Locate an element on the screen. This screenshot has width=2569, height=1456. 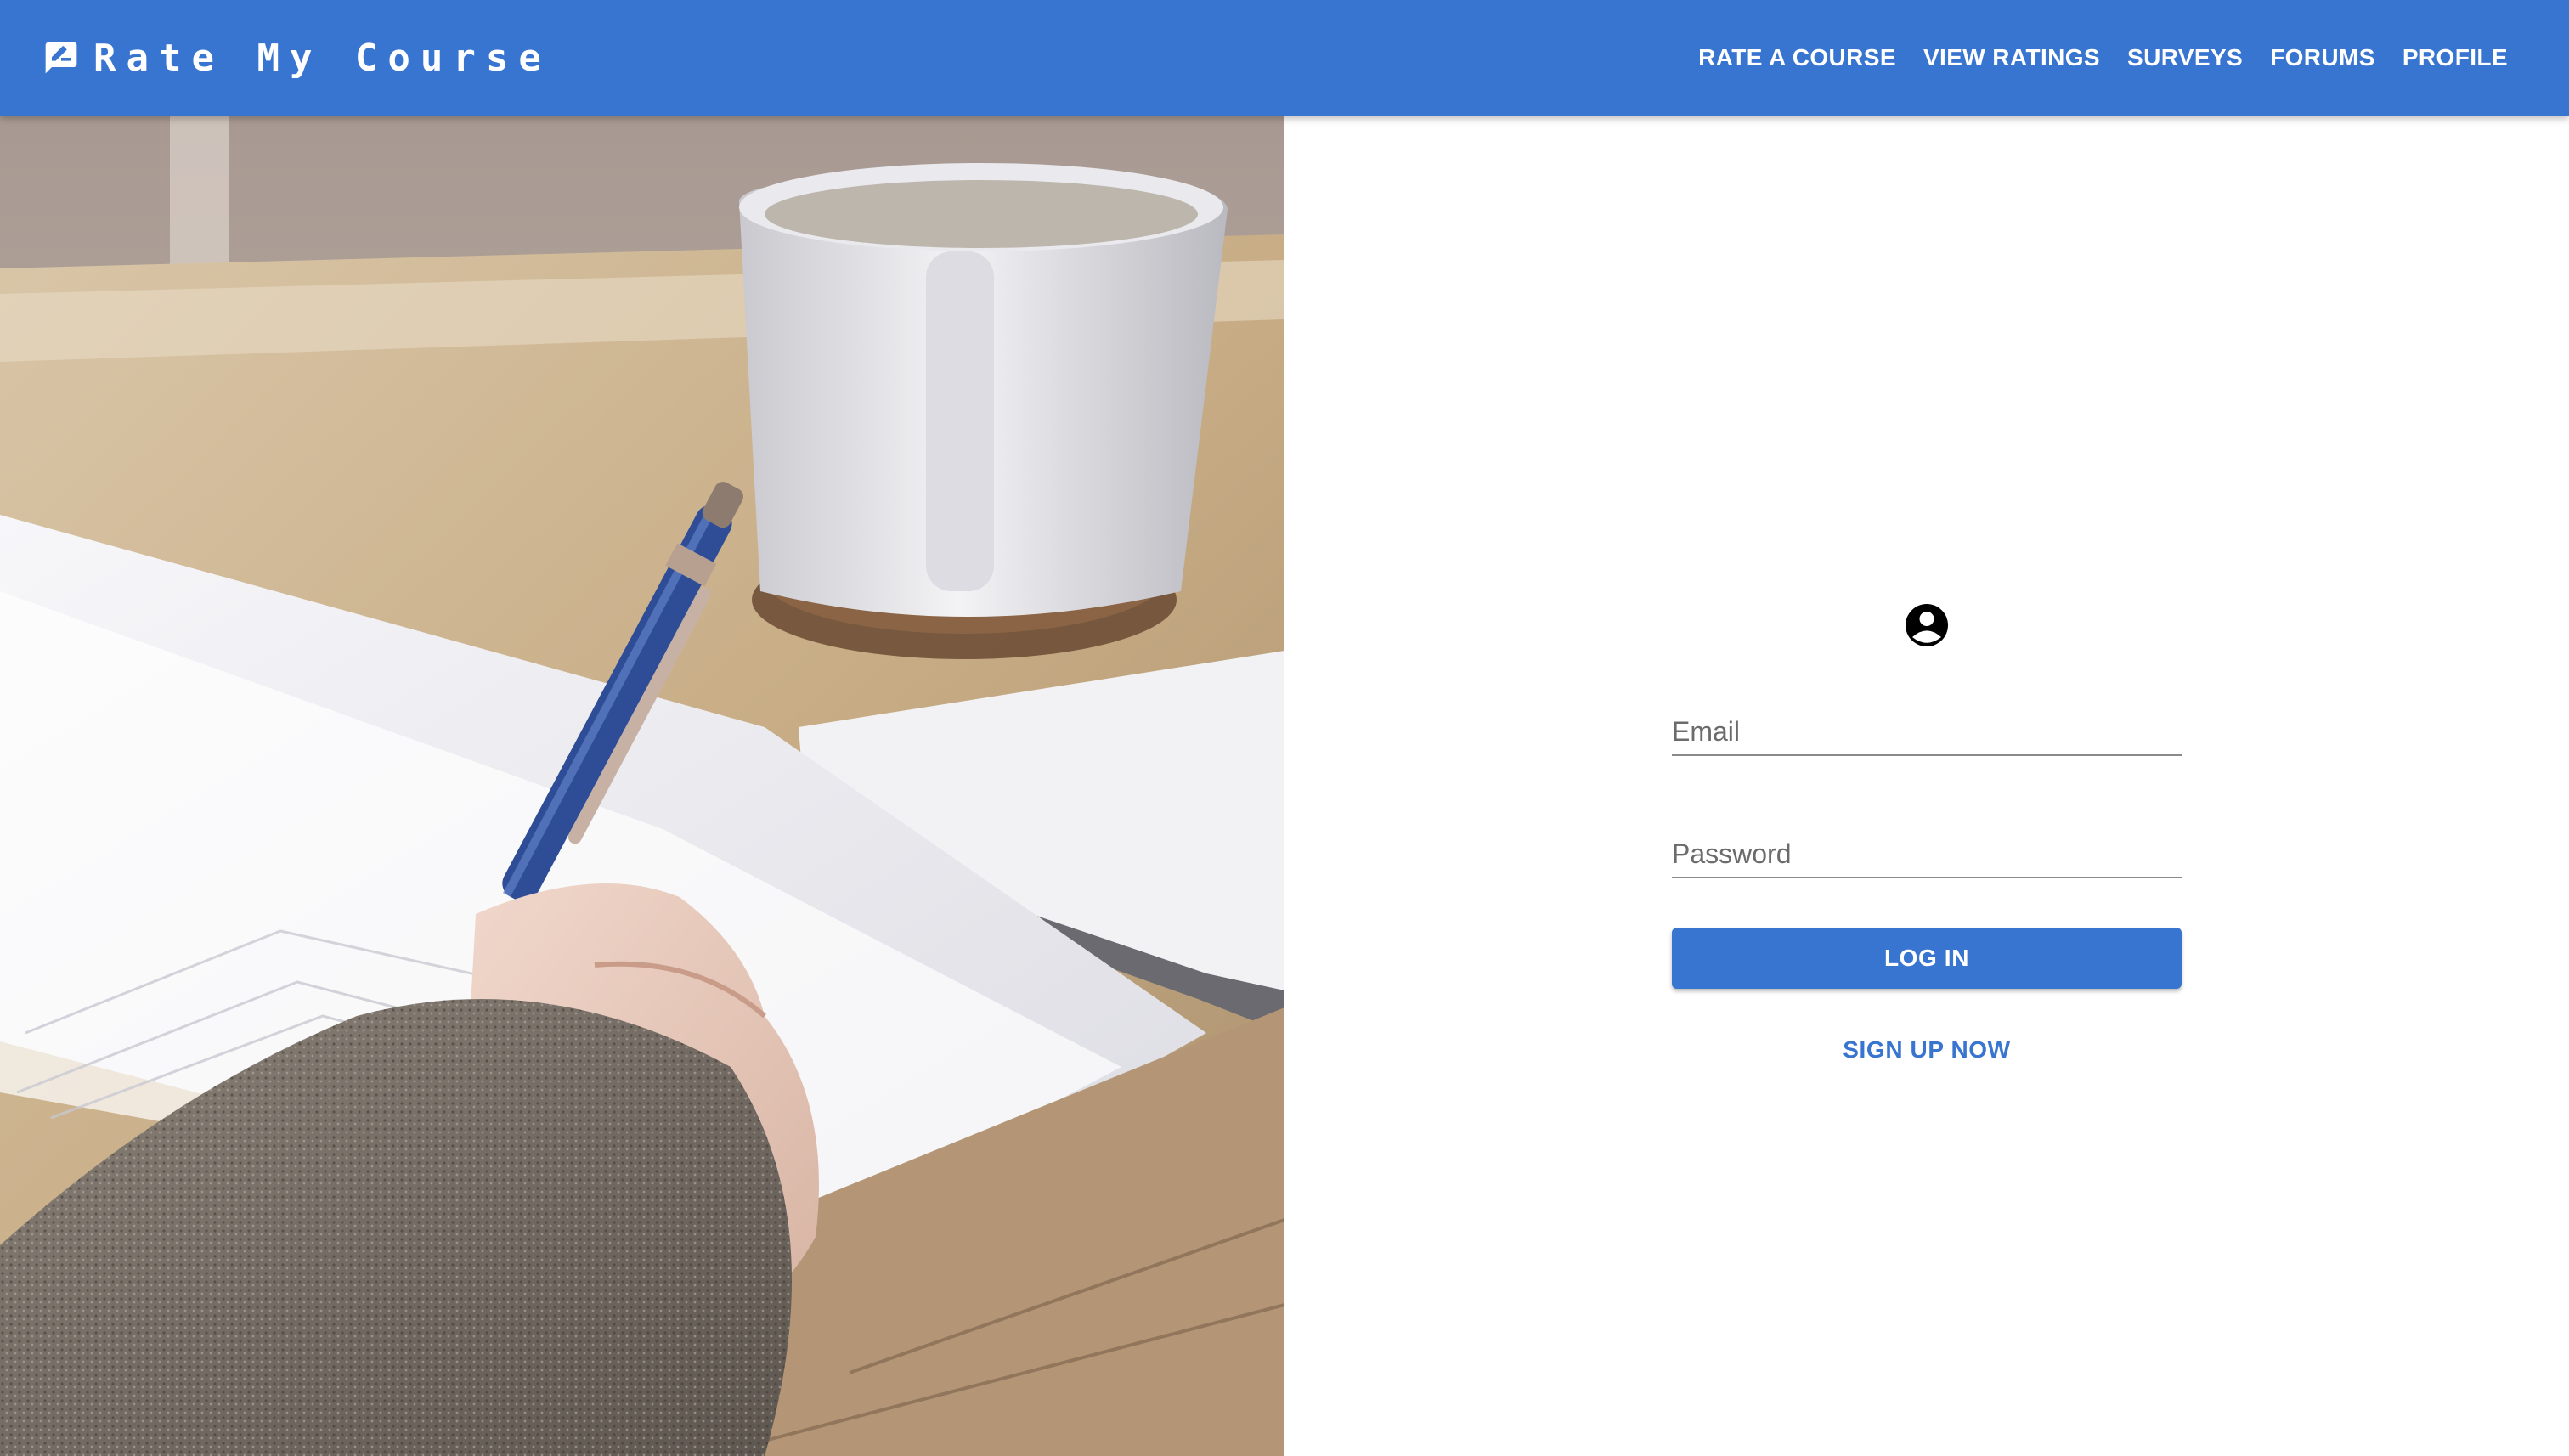
login-form: LOG IN SIGN UP NOW is located at coordinates (1927, 832).